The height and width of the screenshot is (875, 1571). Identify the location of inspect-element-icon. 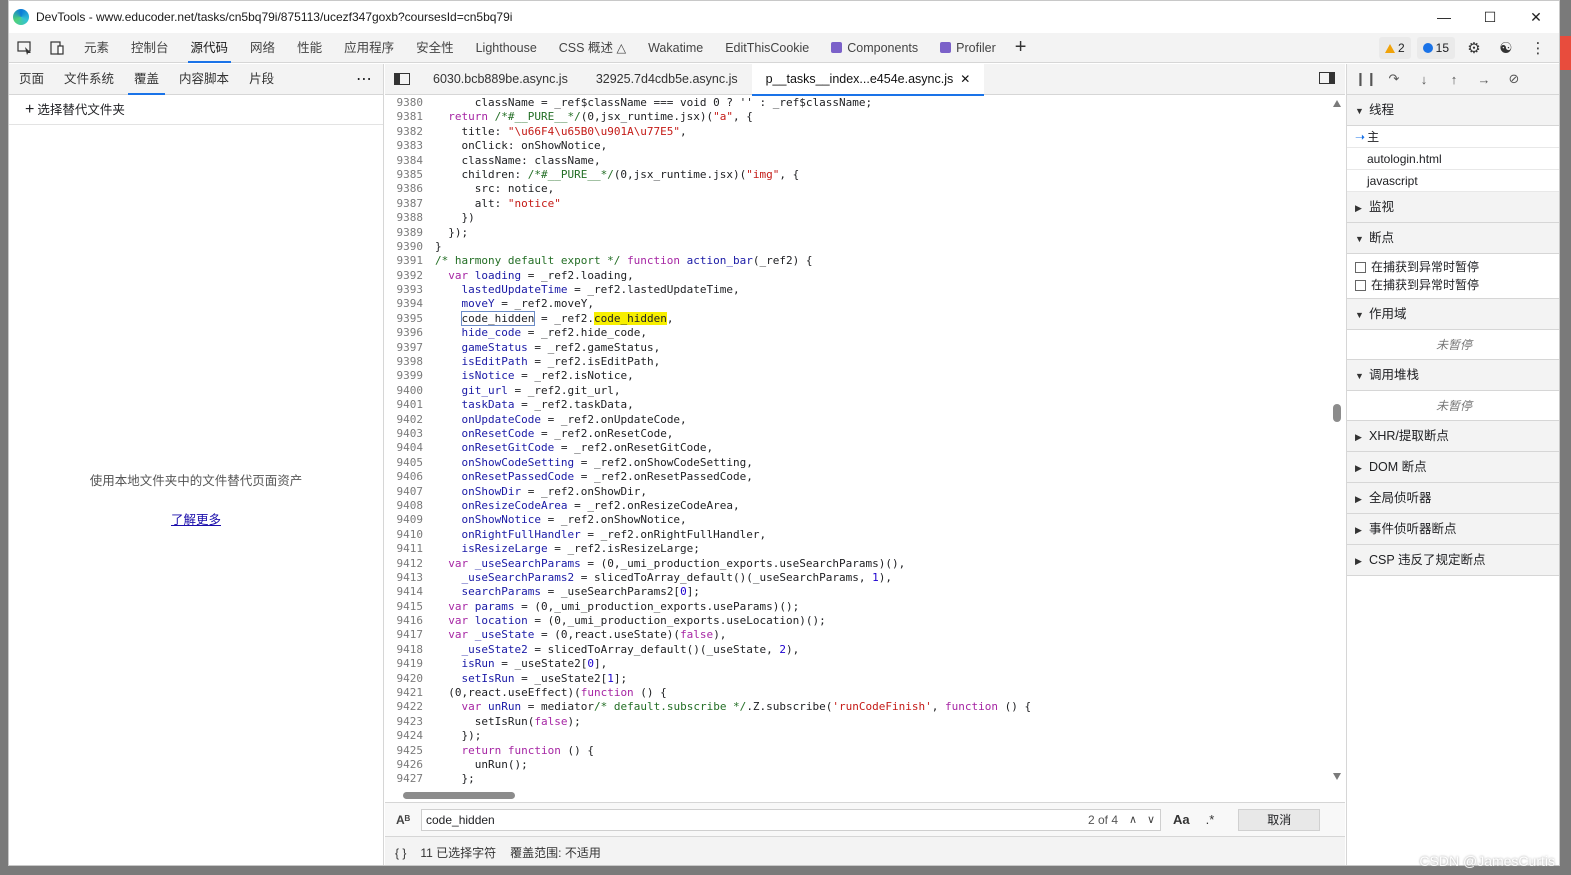
(25, 48).